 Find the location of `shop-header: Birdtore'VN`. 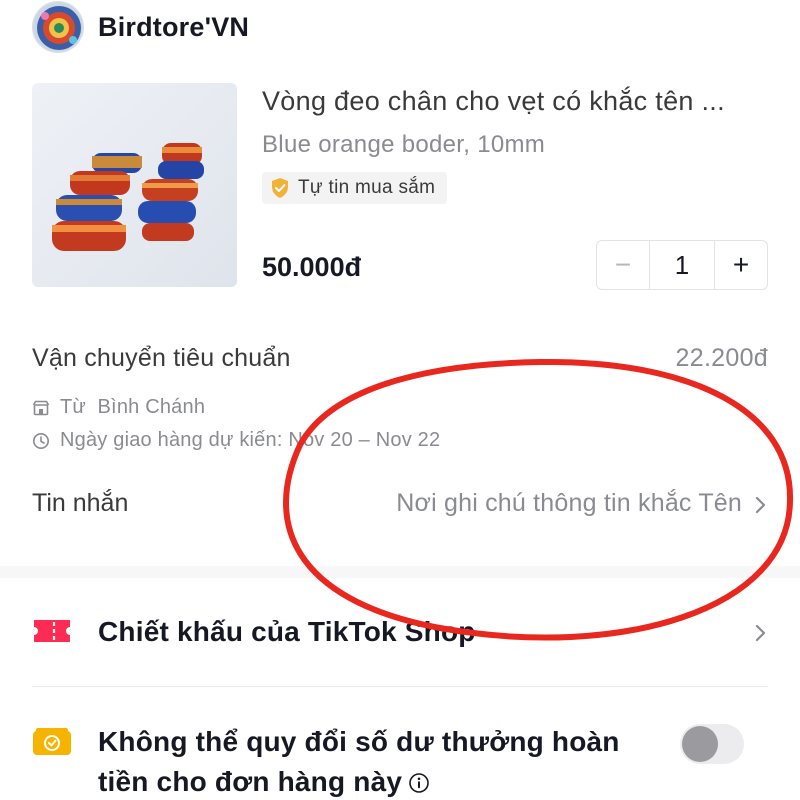

shop-header: Birdtore'VN is located at coordinates (140, 27).